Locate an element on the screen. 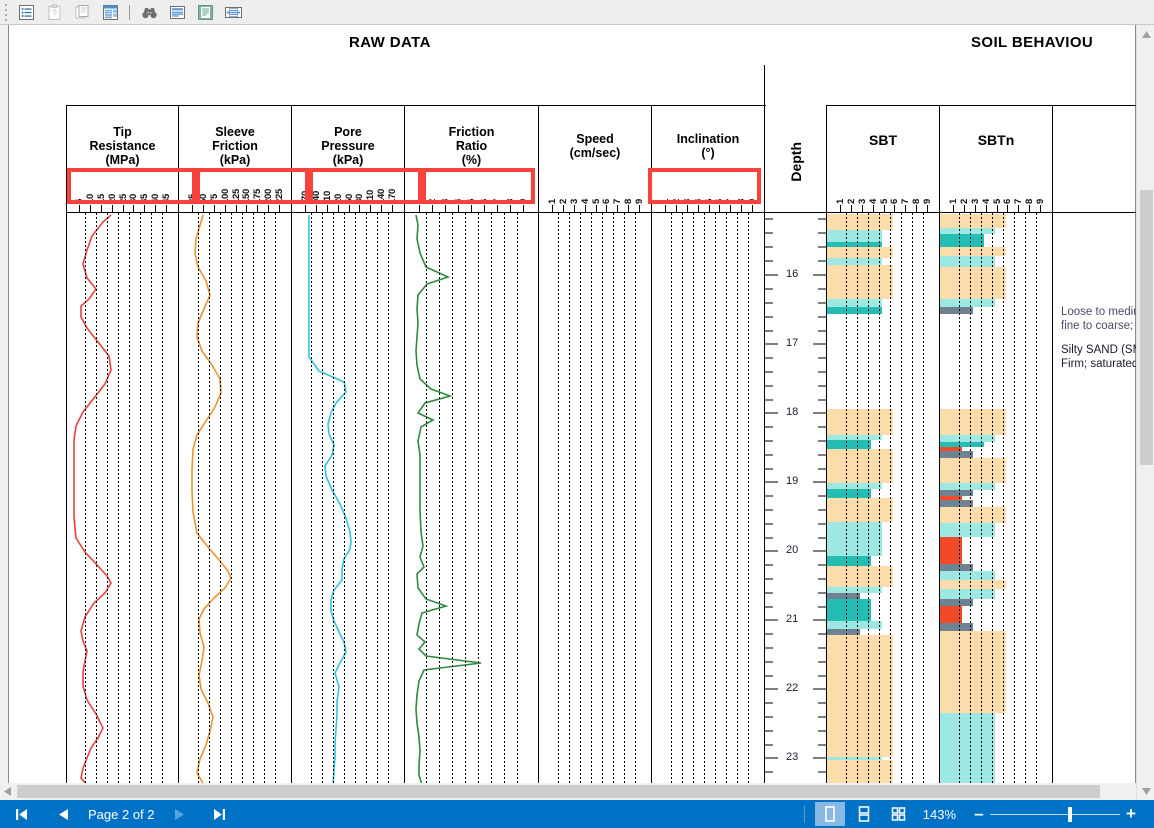  status-bar: Page 2 of 2 143% – + is located at coordinates (577, 814).